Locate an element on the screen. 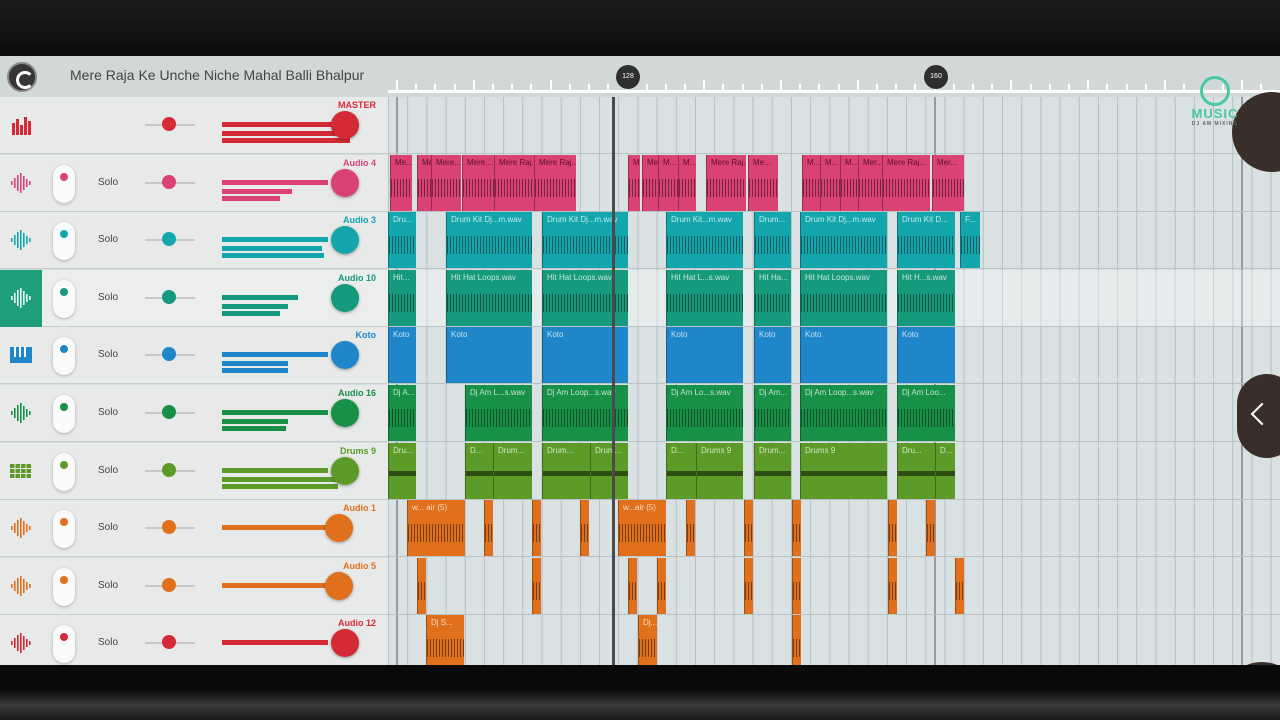 Image resolution: width=1280 pixels, height=720 pixels. clip: w...air (5) is located at coordinates (642, 528).